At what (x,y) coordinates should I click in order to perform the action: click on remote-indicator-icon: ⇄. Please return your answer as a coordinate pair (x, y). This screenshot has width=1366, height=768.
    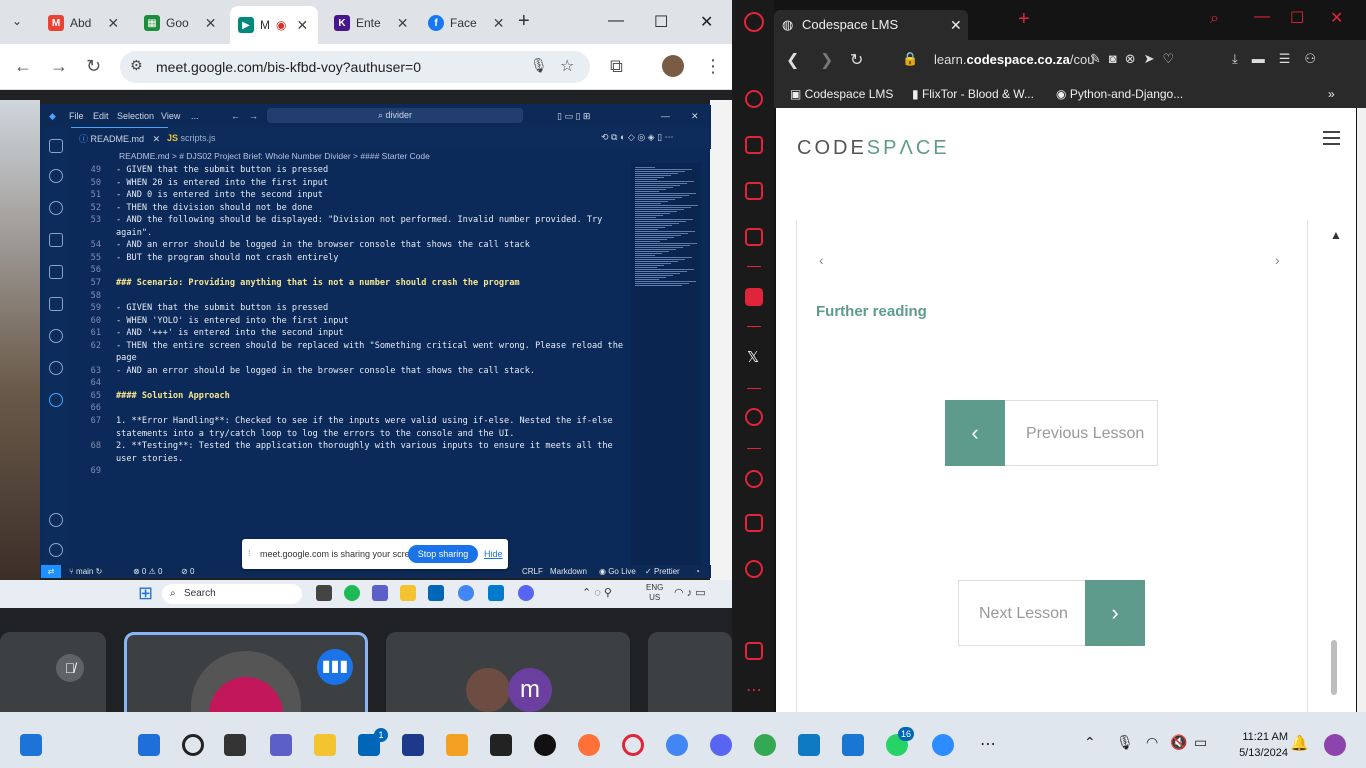
    Looking at the image, I should click on (51, 571).